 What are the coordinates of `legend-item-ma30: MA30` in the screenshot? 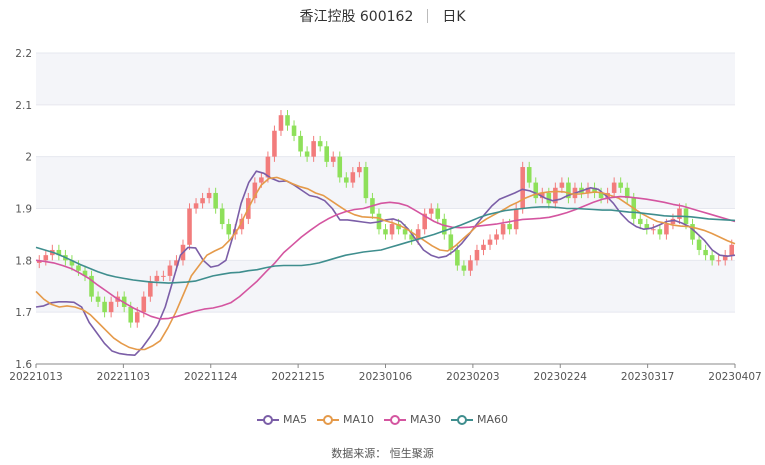 It's located at (412, 419).